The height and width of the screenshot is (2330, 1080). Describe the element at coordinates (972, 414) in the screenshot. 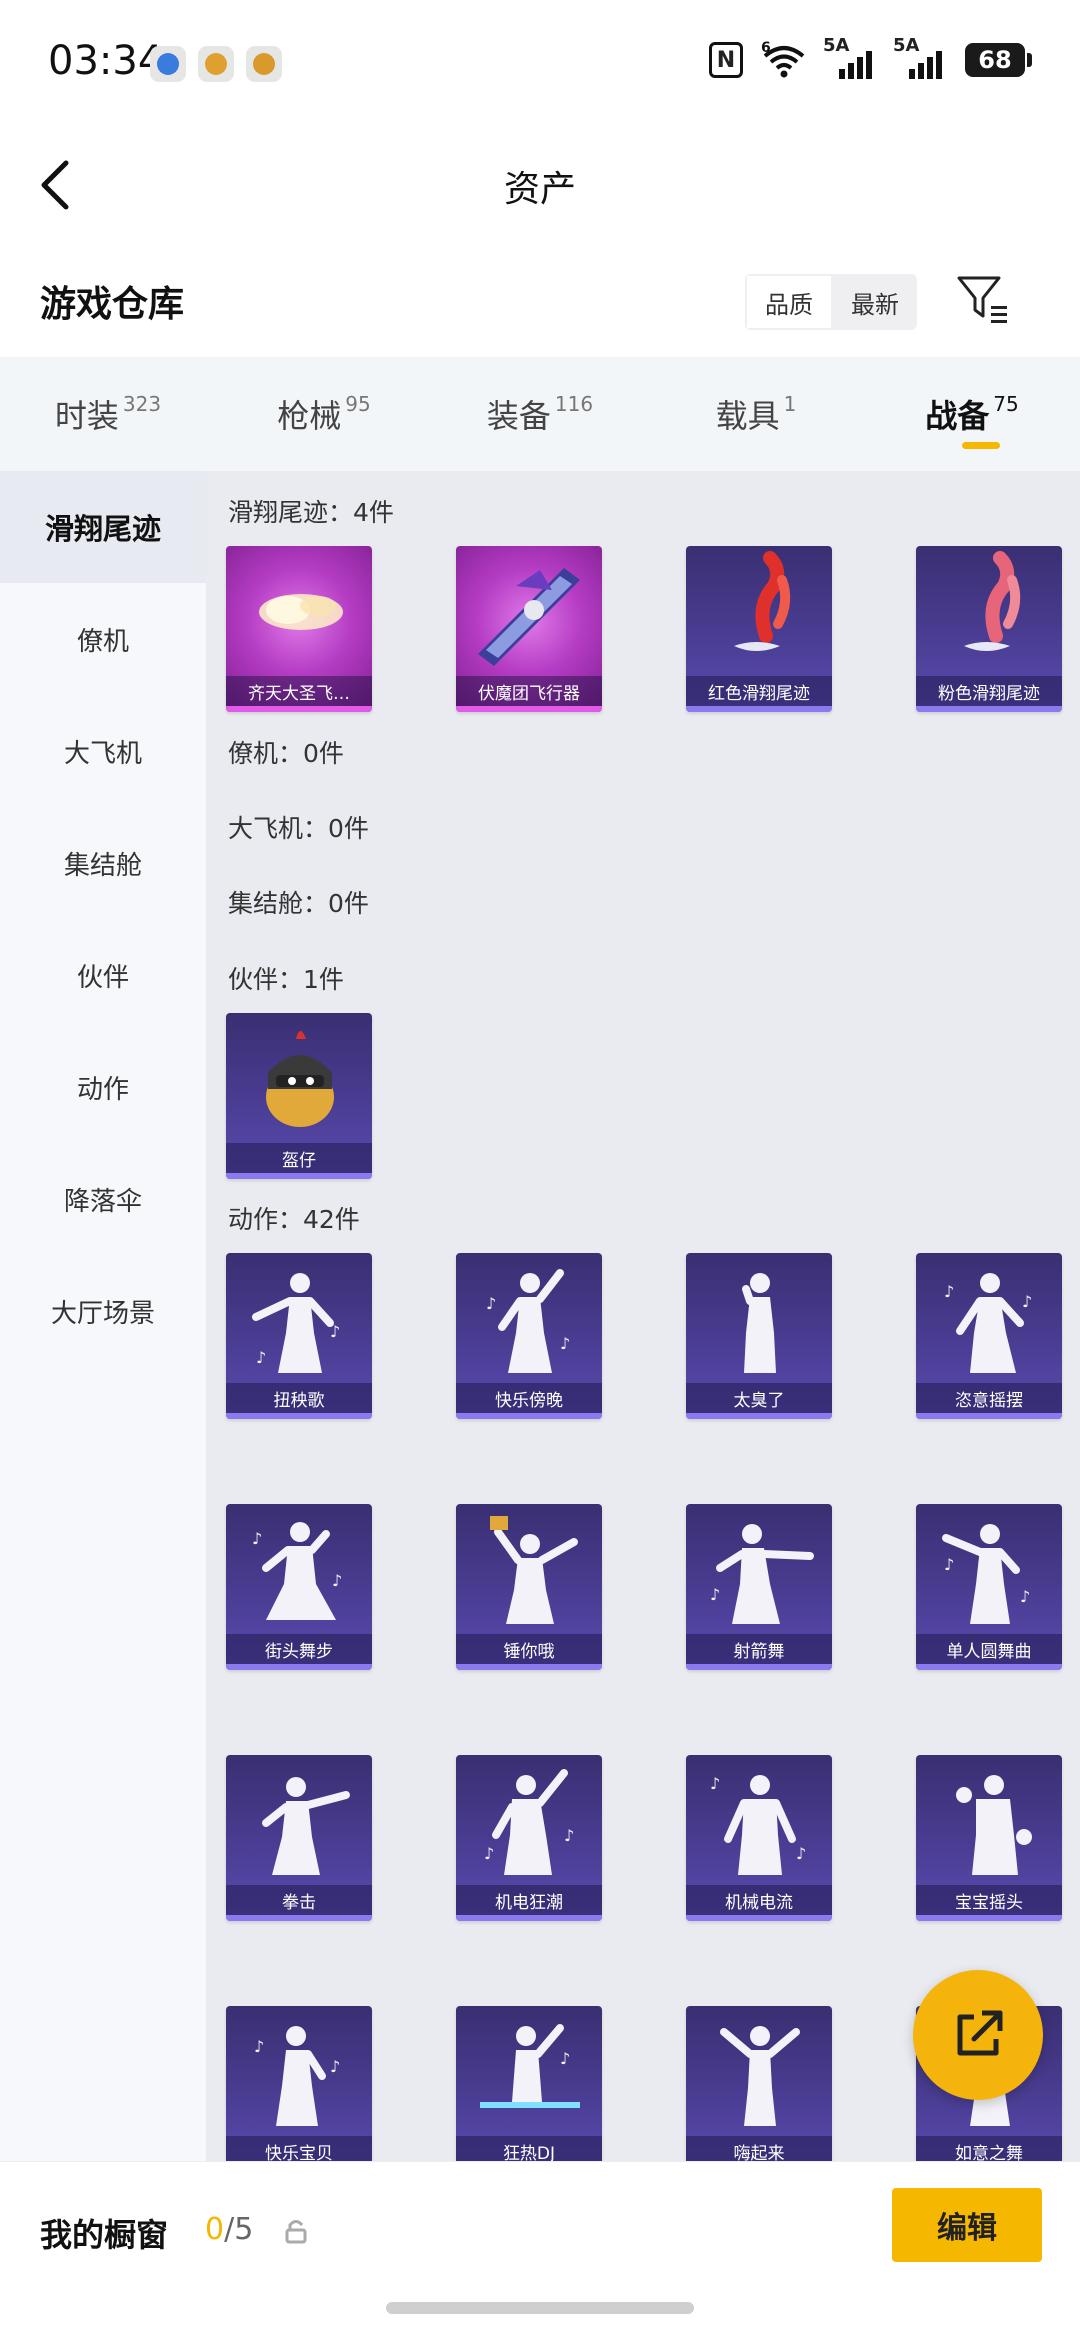

I see `tab-combat-gear: 战备 75` at that location.